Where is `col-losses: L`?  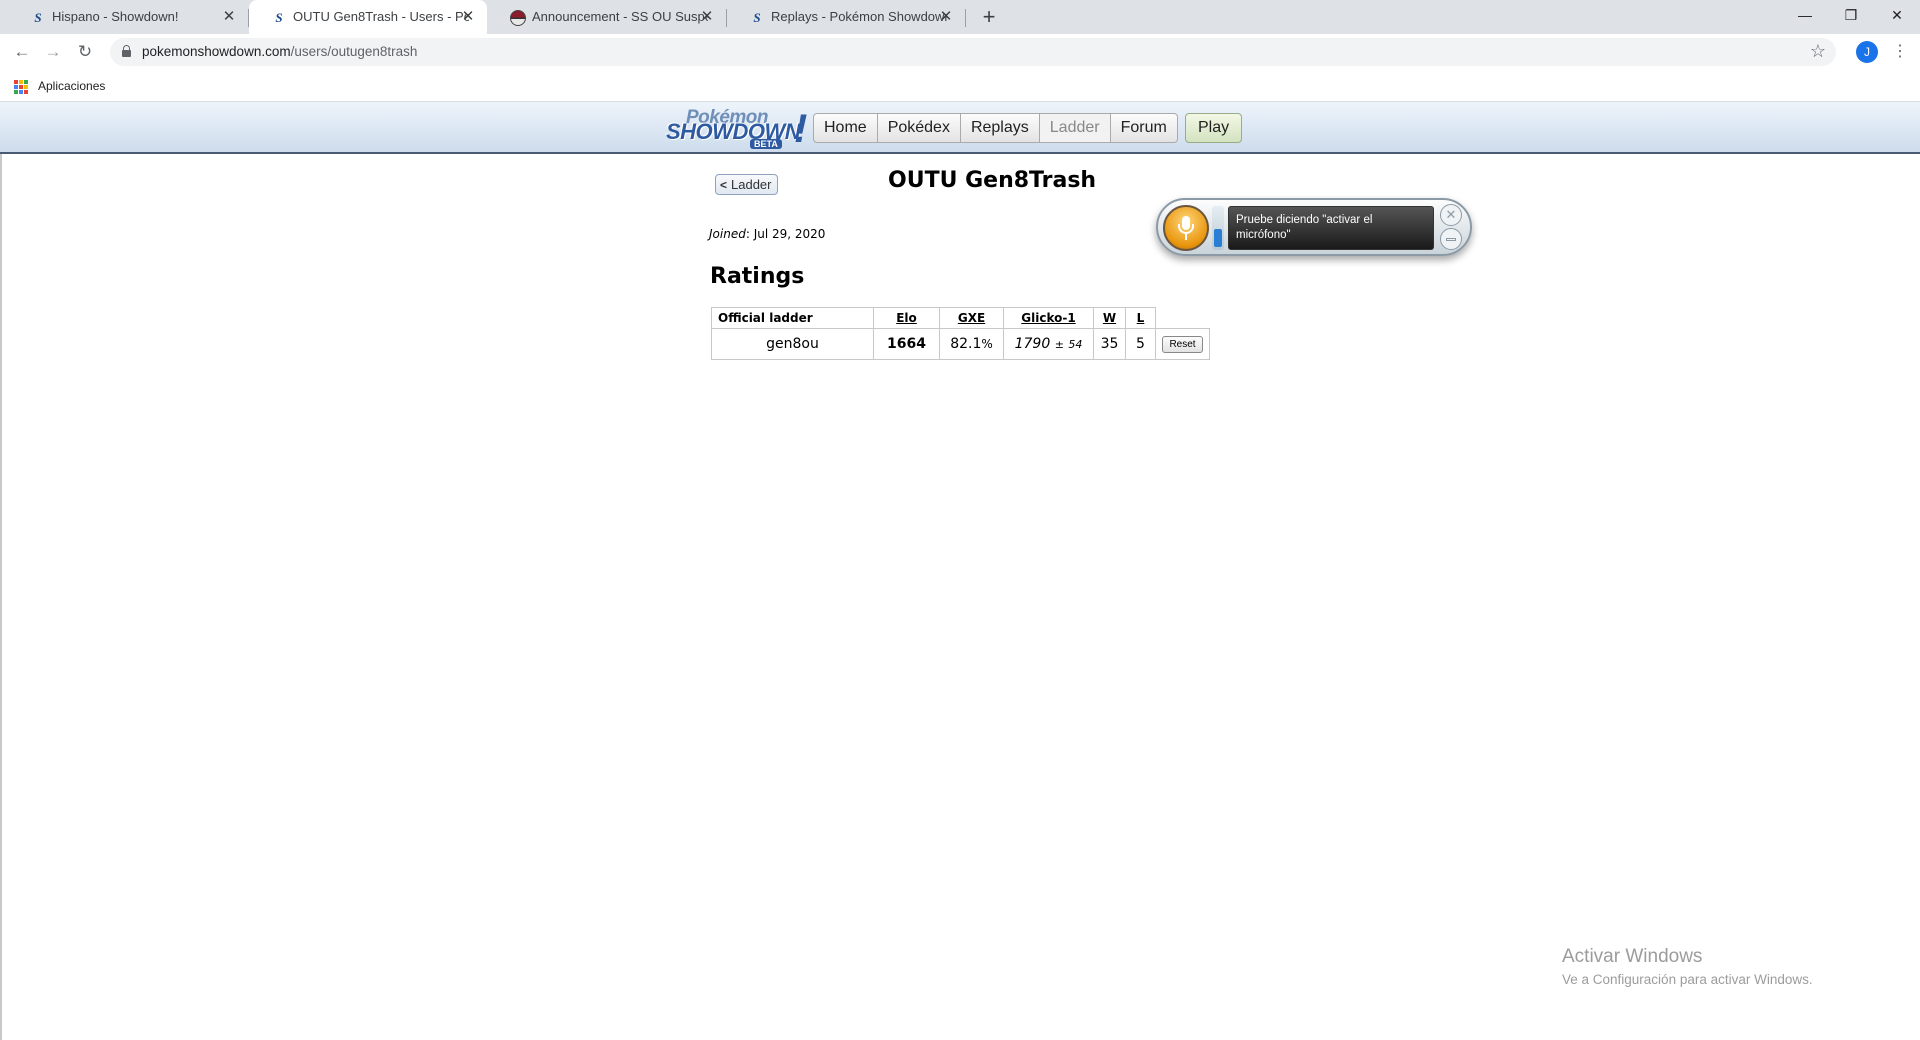 col-losses: L is located at coordinates (1140, 318).